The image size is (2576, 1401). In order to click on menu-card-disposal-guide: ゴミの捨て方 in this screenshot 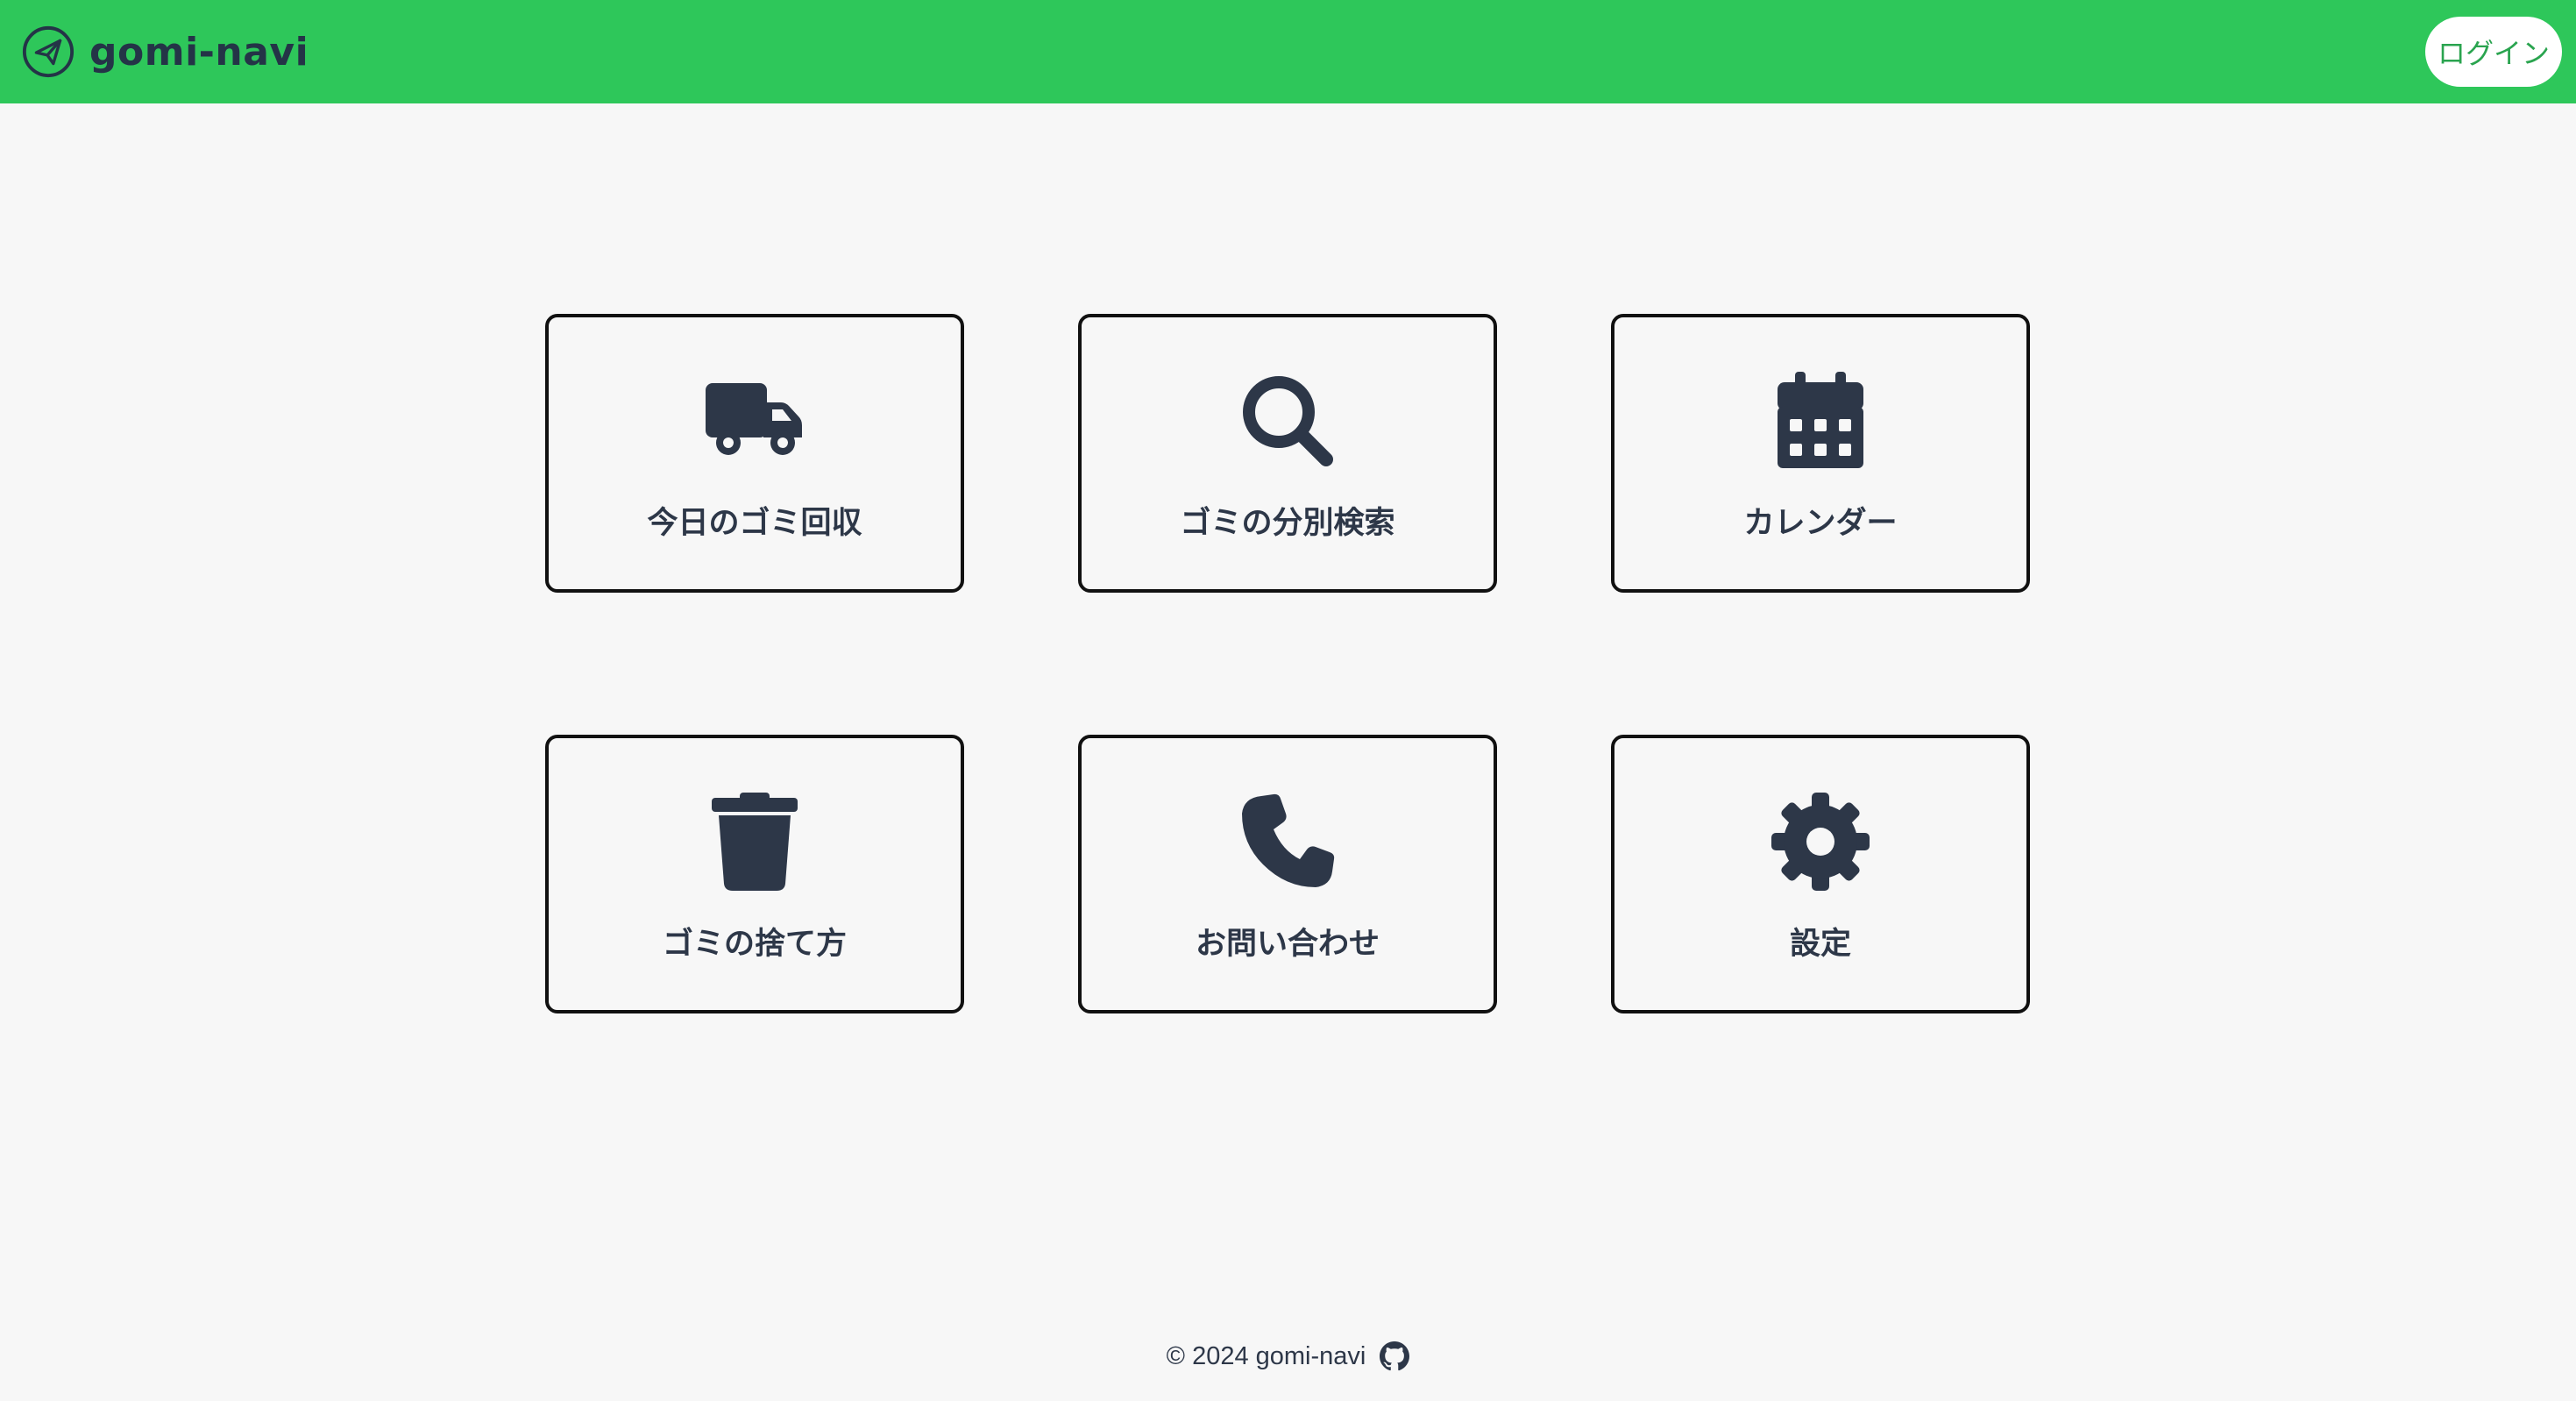, I will do `click(754, 874)`.